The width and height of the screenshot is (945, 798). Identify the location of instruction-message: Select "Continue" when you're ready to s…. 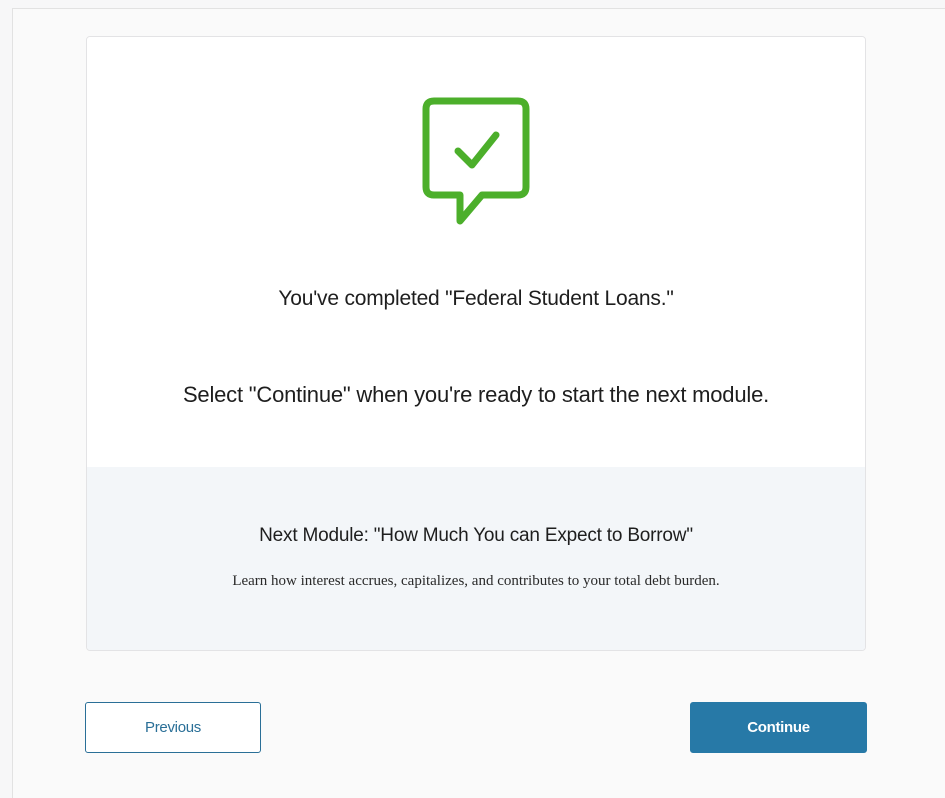
(476, 394).